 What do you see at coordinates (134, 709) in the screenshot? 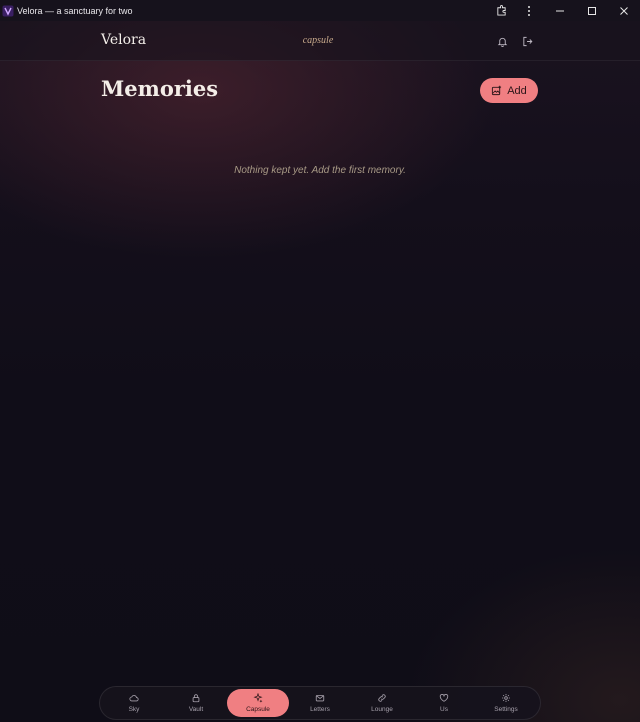
I see `nav-label: Sky` at bounding box center [134, 709].